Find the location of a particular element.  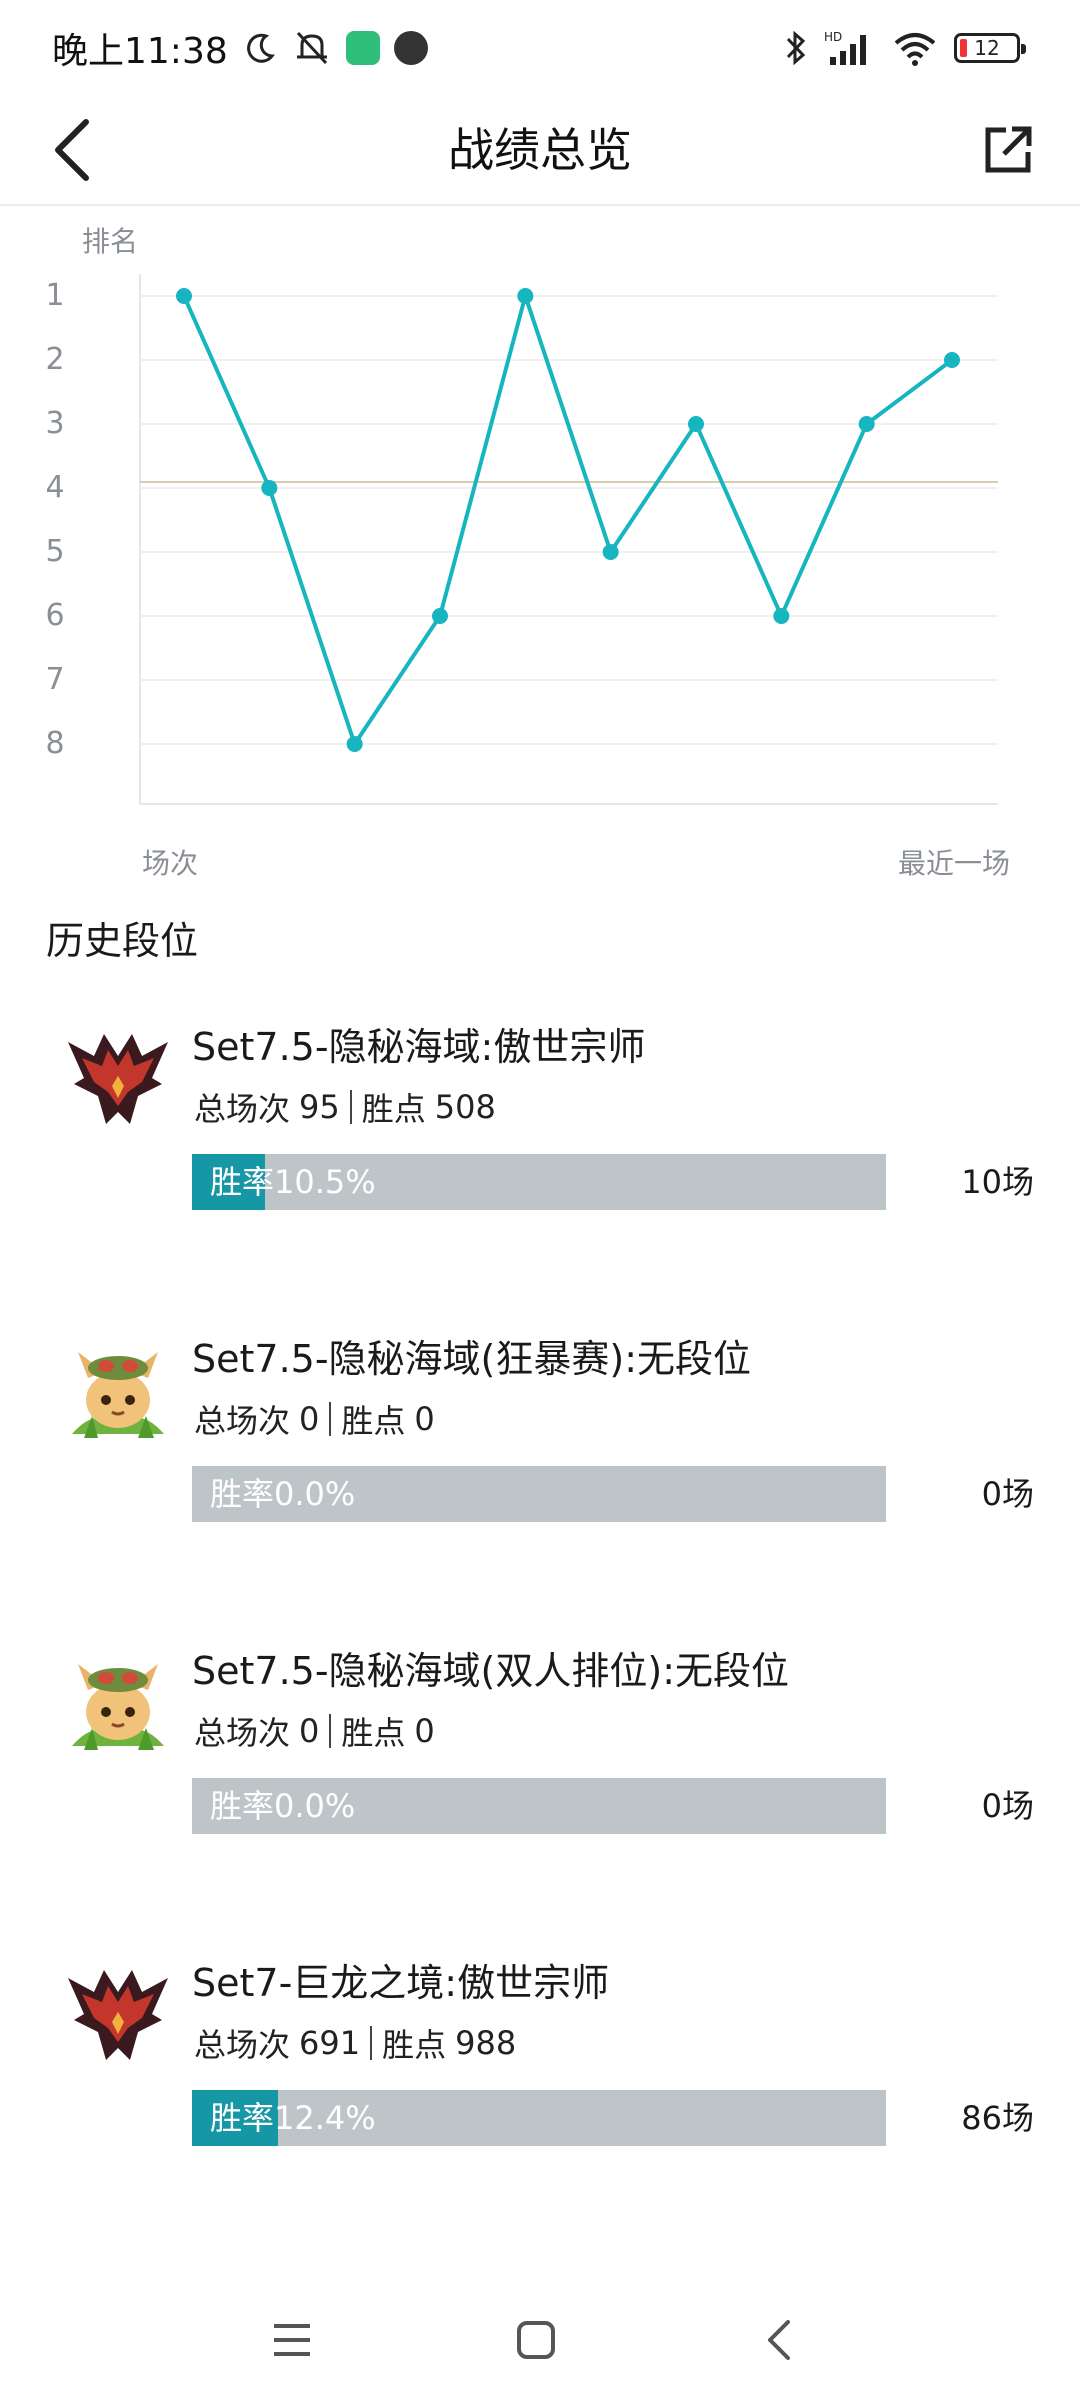

chevron-left-icon is located at coordinates (72, 150).